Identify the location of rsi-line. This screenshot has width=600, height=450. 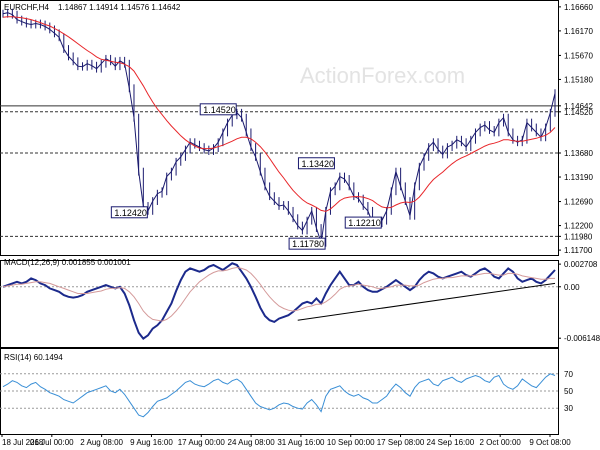
(279, 395).